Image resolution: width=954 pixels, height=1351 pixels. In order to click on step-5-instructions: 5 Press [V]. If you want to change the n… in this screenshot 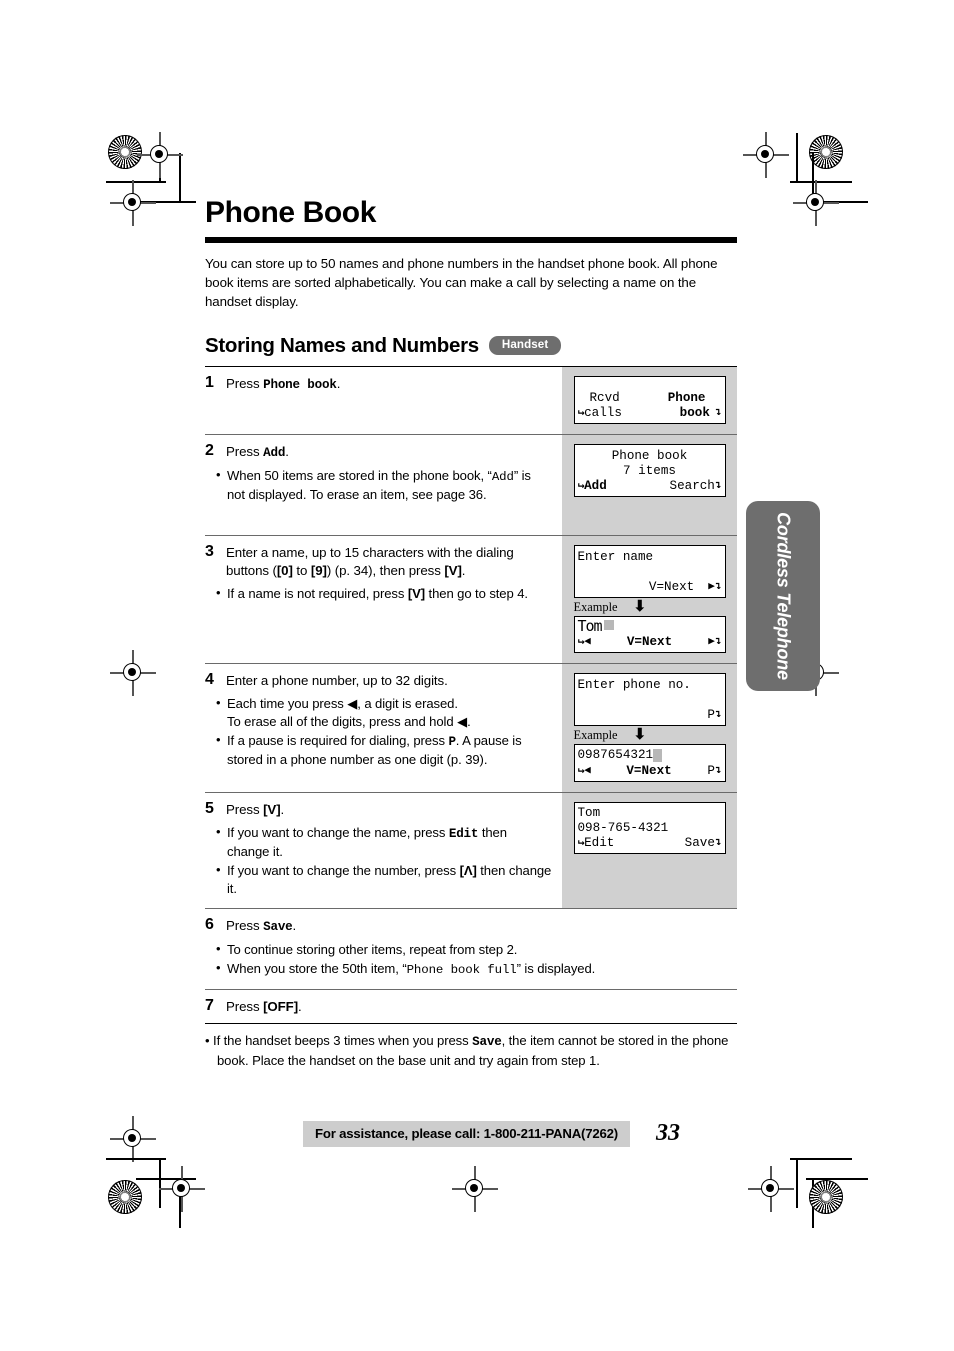, I will do `click(383, 851)`.